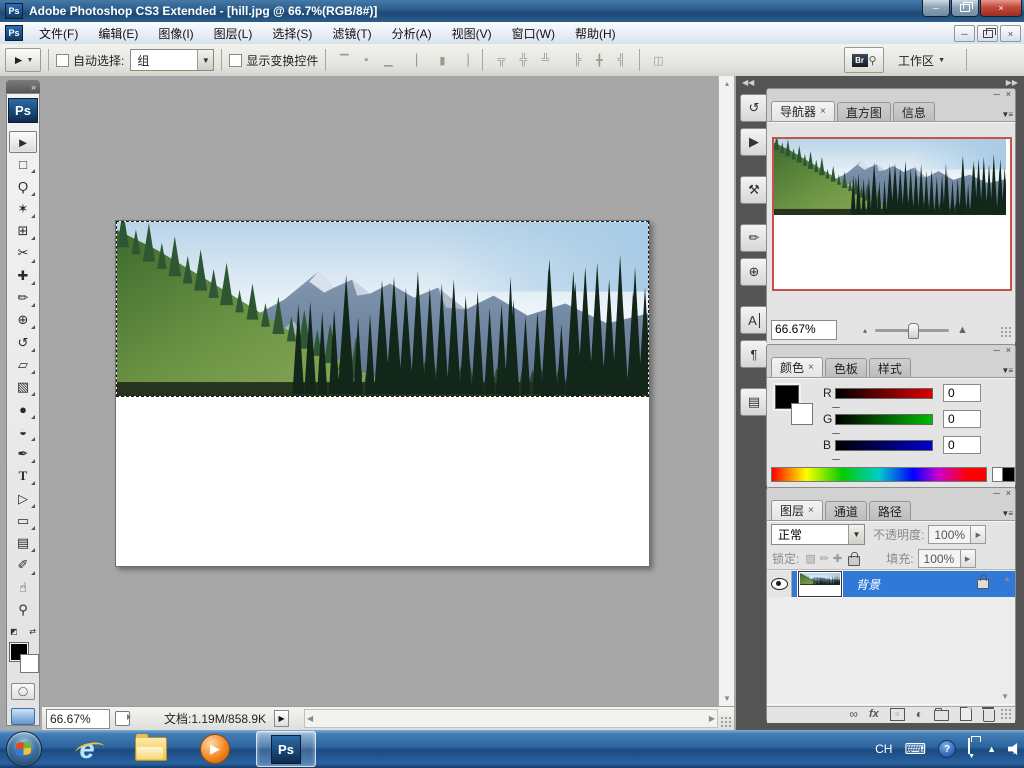 The width and height of the screenshot is (1024, 768). I want to click on zoom-tool: ⚲, so click(23, 610).